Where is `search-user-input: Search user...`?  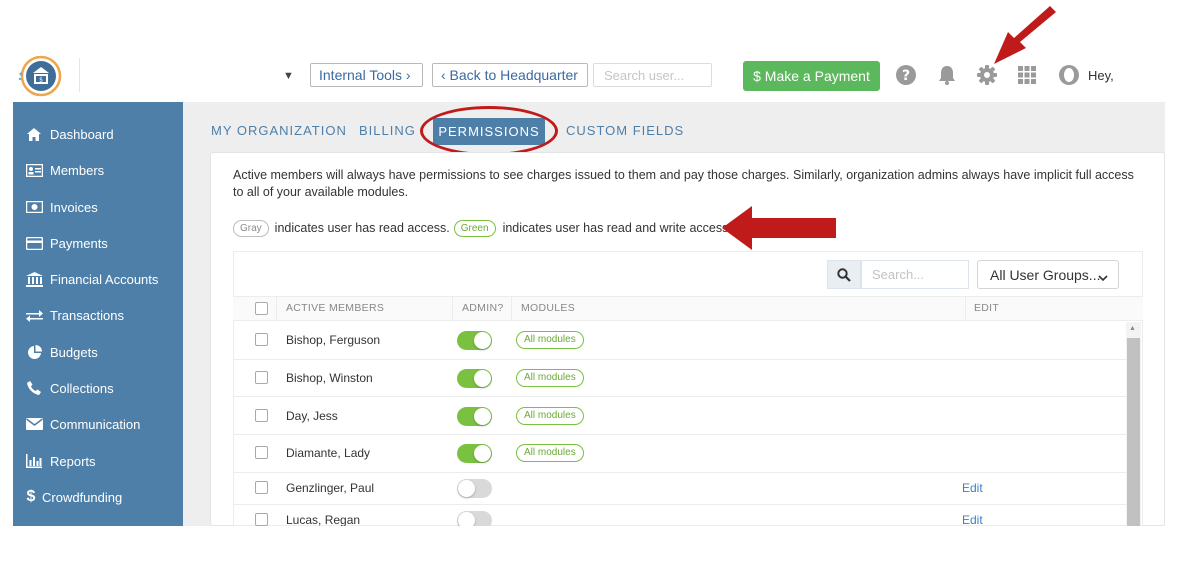
search-user-input: Search user... is located at coordinates (652, 75).